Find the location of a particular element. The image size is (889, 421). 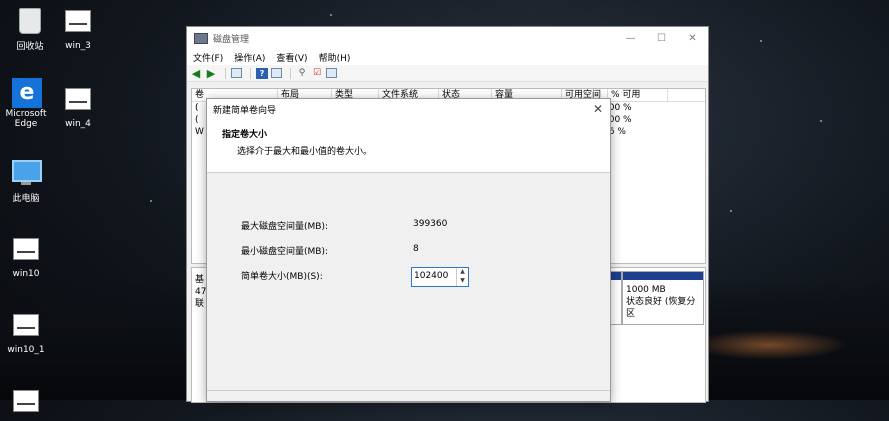

max-space-value: 399360 is located at coordinates (430, 224).